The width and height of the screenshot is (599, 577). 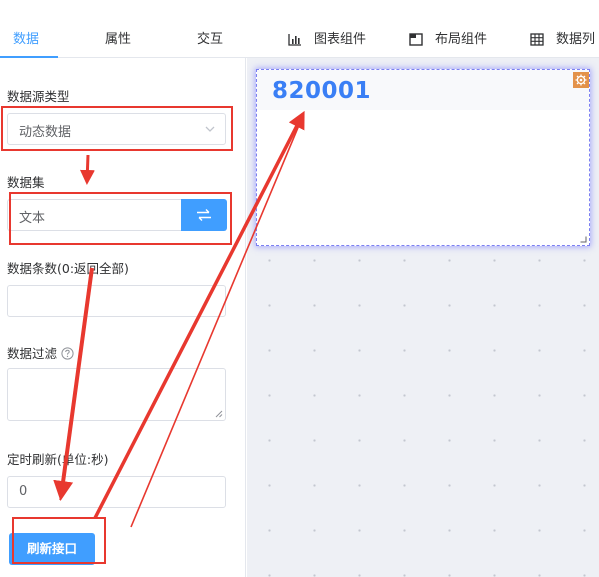 I want to click on dataset-value: 文本, so click(x=32, y=218).